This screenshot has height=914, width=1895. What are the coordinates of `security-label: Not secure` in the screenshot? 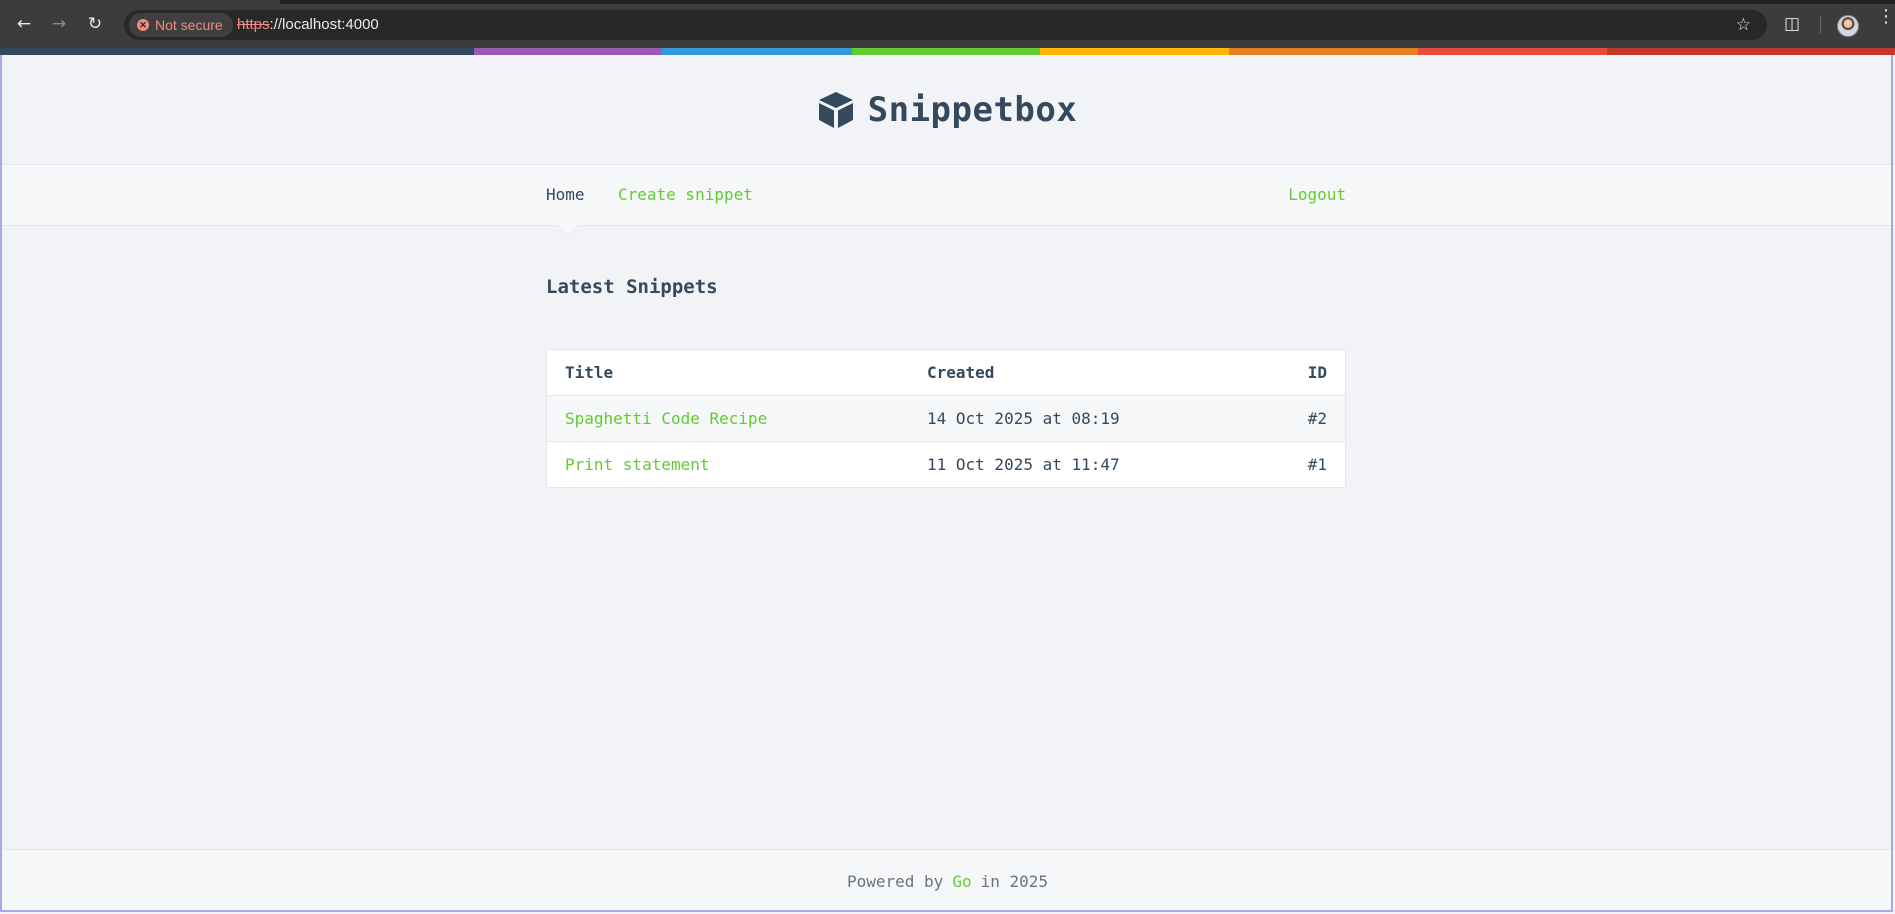 It's located at (189, 25).